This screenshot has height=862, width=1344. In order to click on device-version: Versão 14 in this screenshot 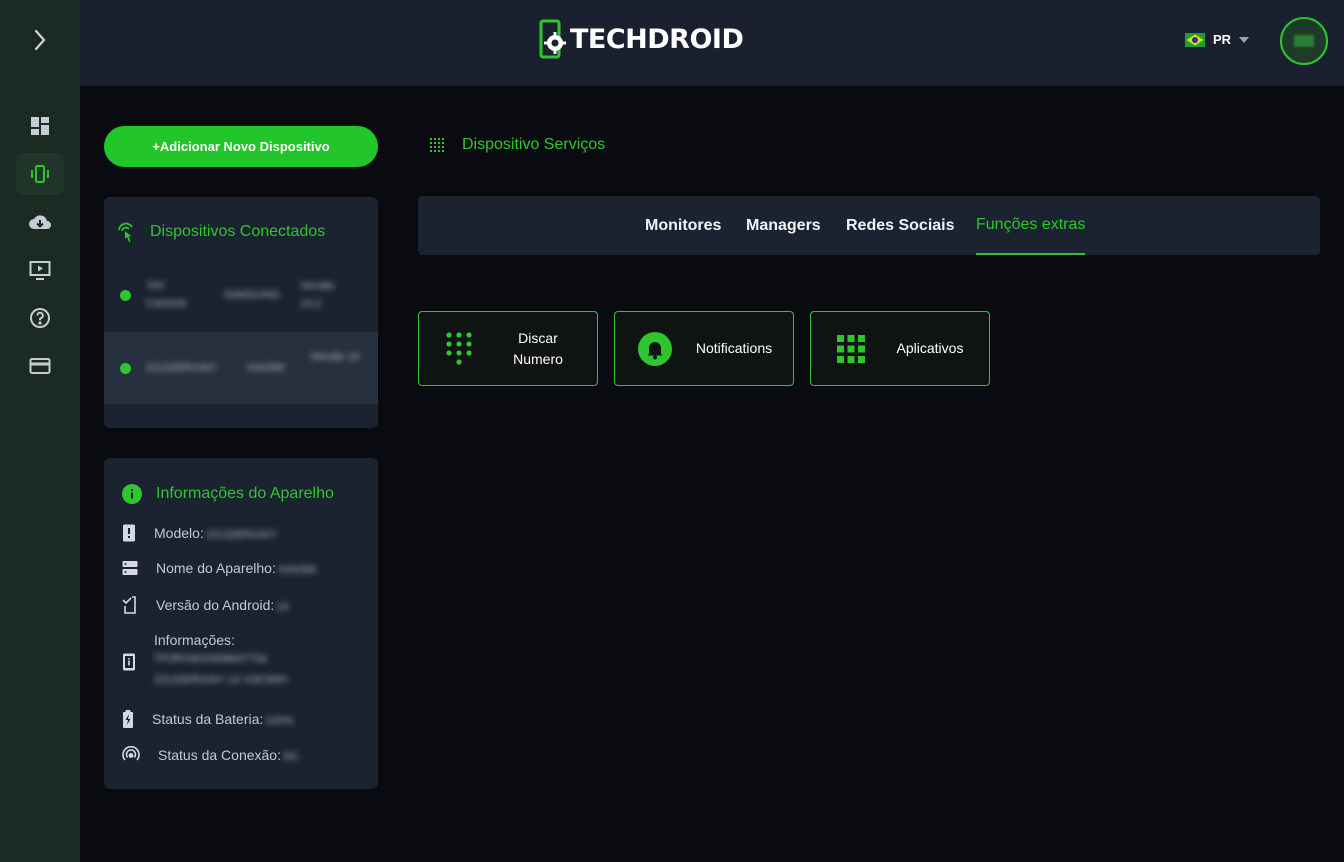, I will do `click(335, 357)`.